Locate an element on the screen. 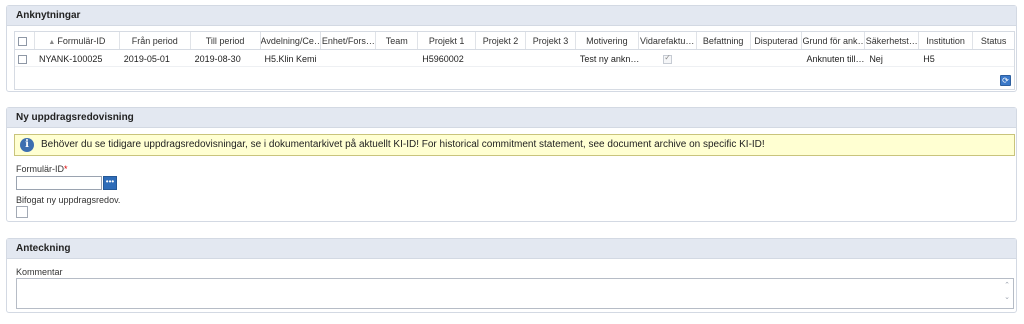 The height and width of the screenshot is (324, 1024). column-header-label: Projekt 2 is located at coordinates (500, 41).